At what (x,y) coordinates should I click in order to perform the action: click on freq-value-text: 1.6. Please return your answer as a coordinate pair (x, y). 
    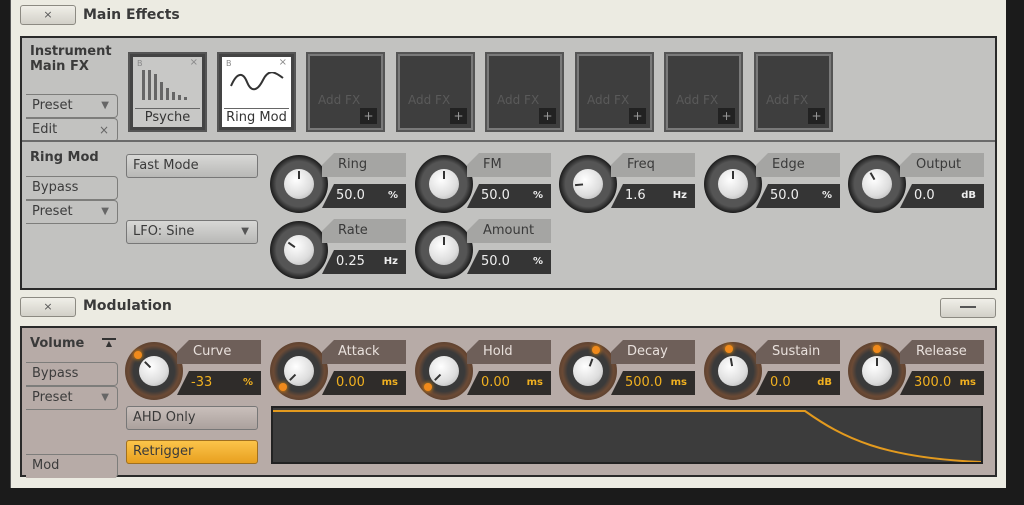
    Looking at the image, I should click on (635, 195).